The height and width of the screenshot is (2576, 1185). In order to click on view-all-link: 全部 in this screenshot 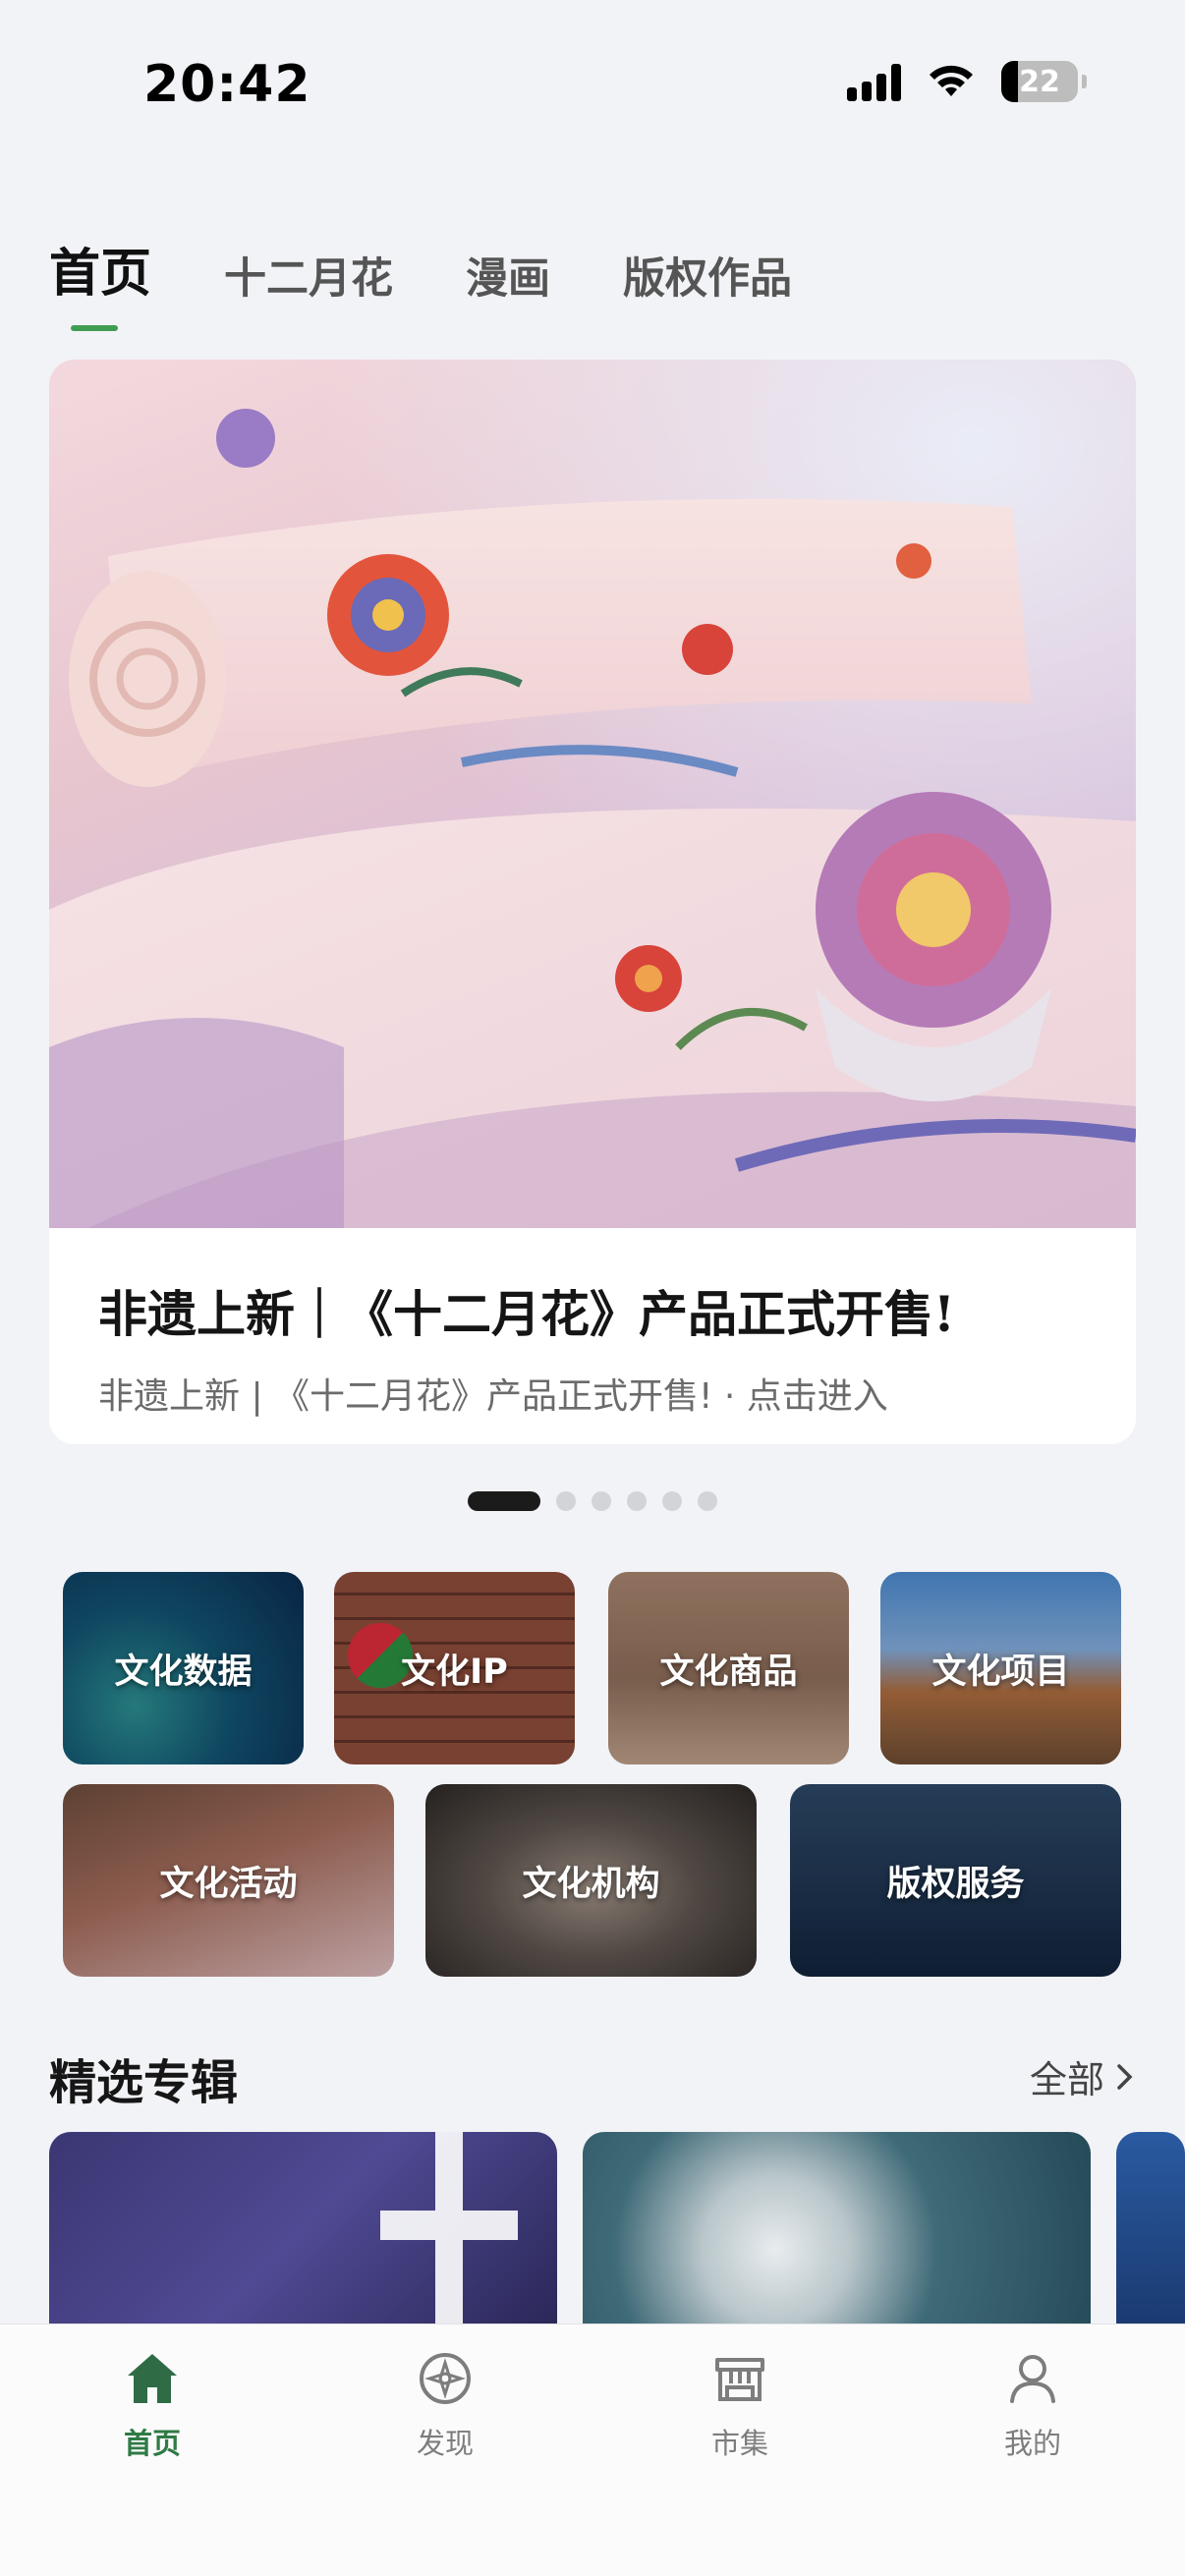, I will do `click(1082, 2076)`.